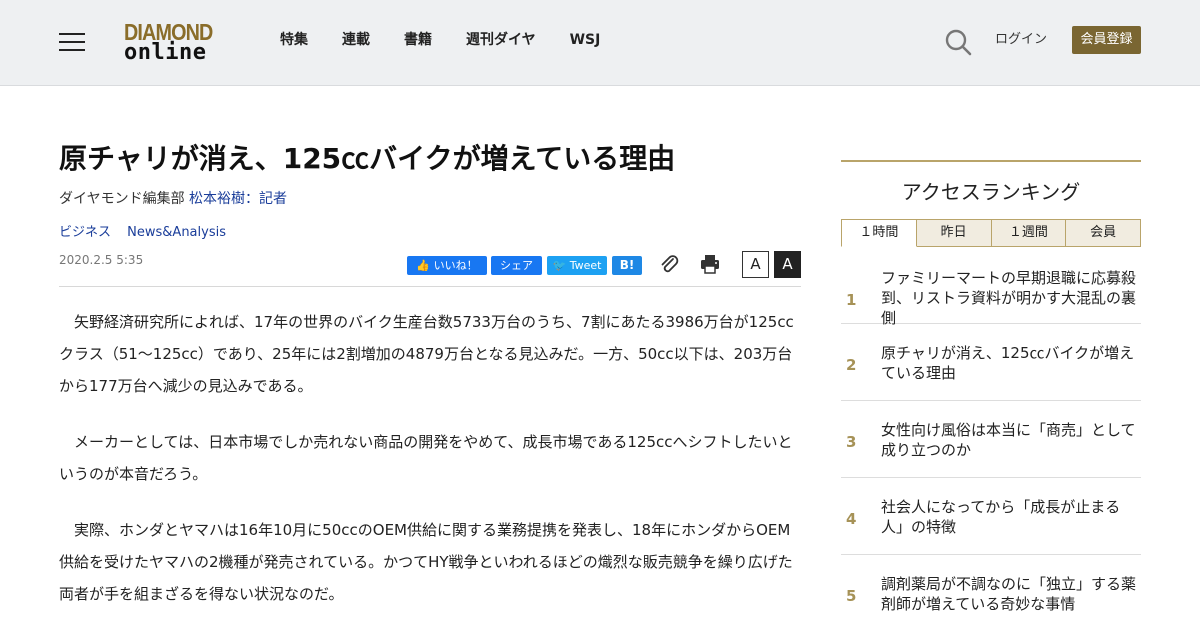 The image size is (1200, 630). I want to click on rank-headline: 原チャリが消え、125㏄バイクが増えている理由, so click(1010, 363).